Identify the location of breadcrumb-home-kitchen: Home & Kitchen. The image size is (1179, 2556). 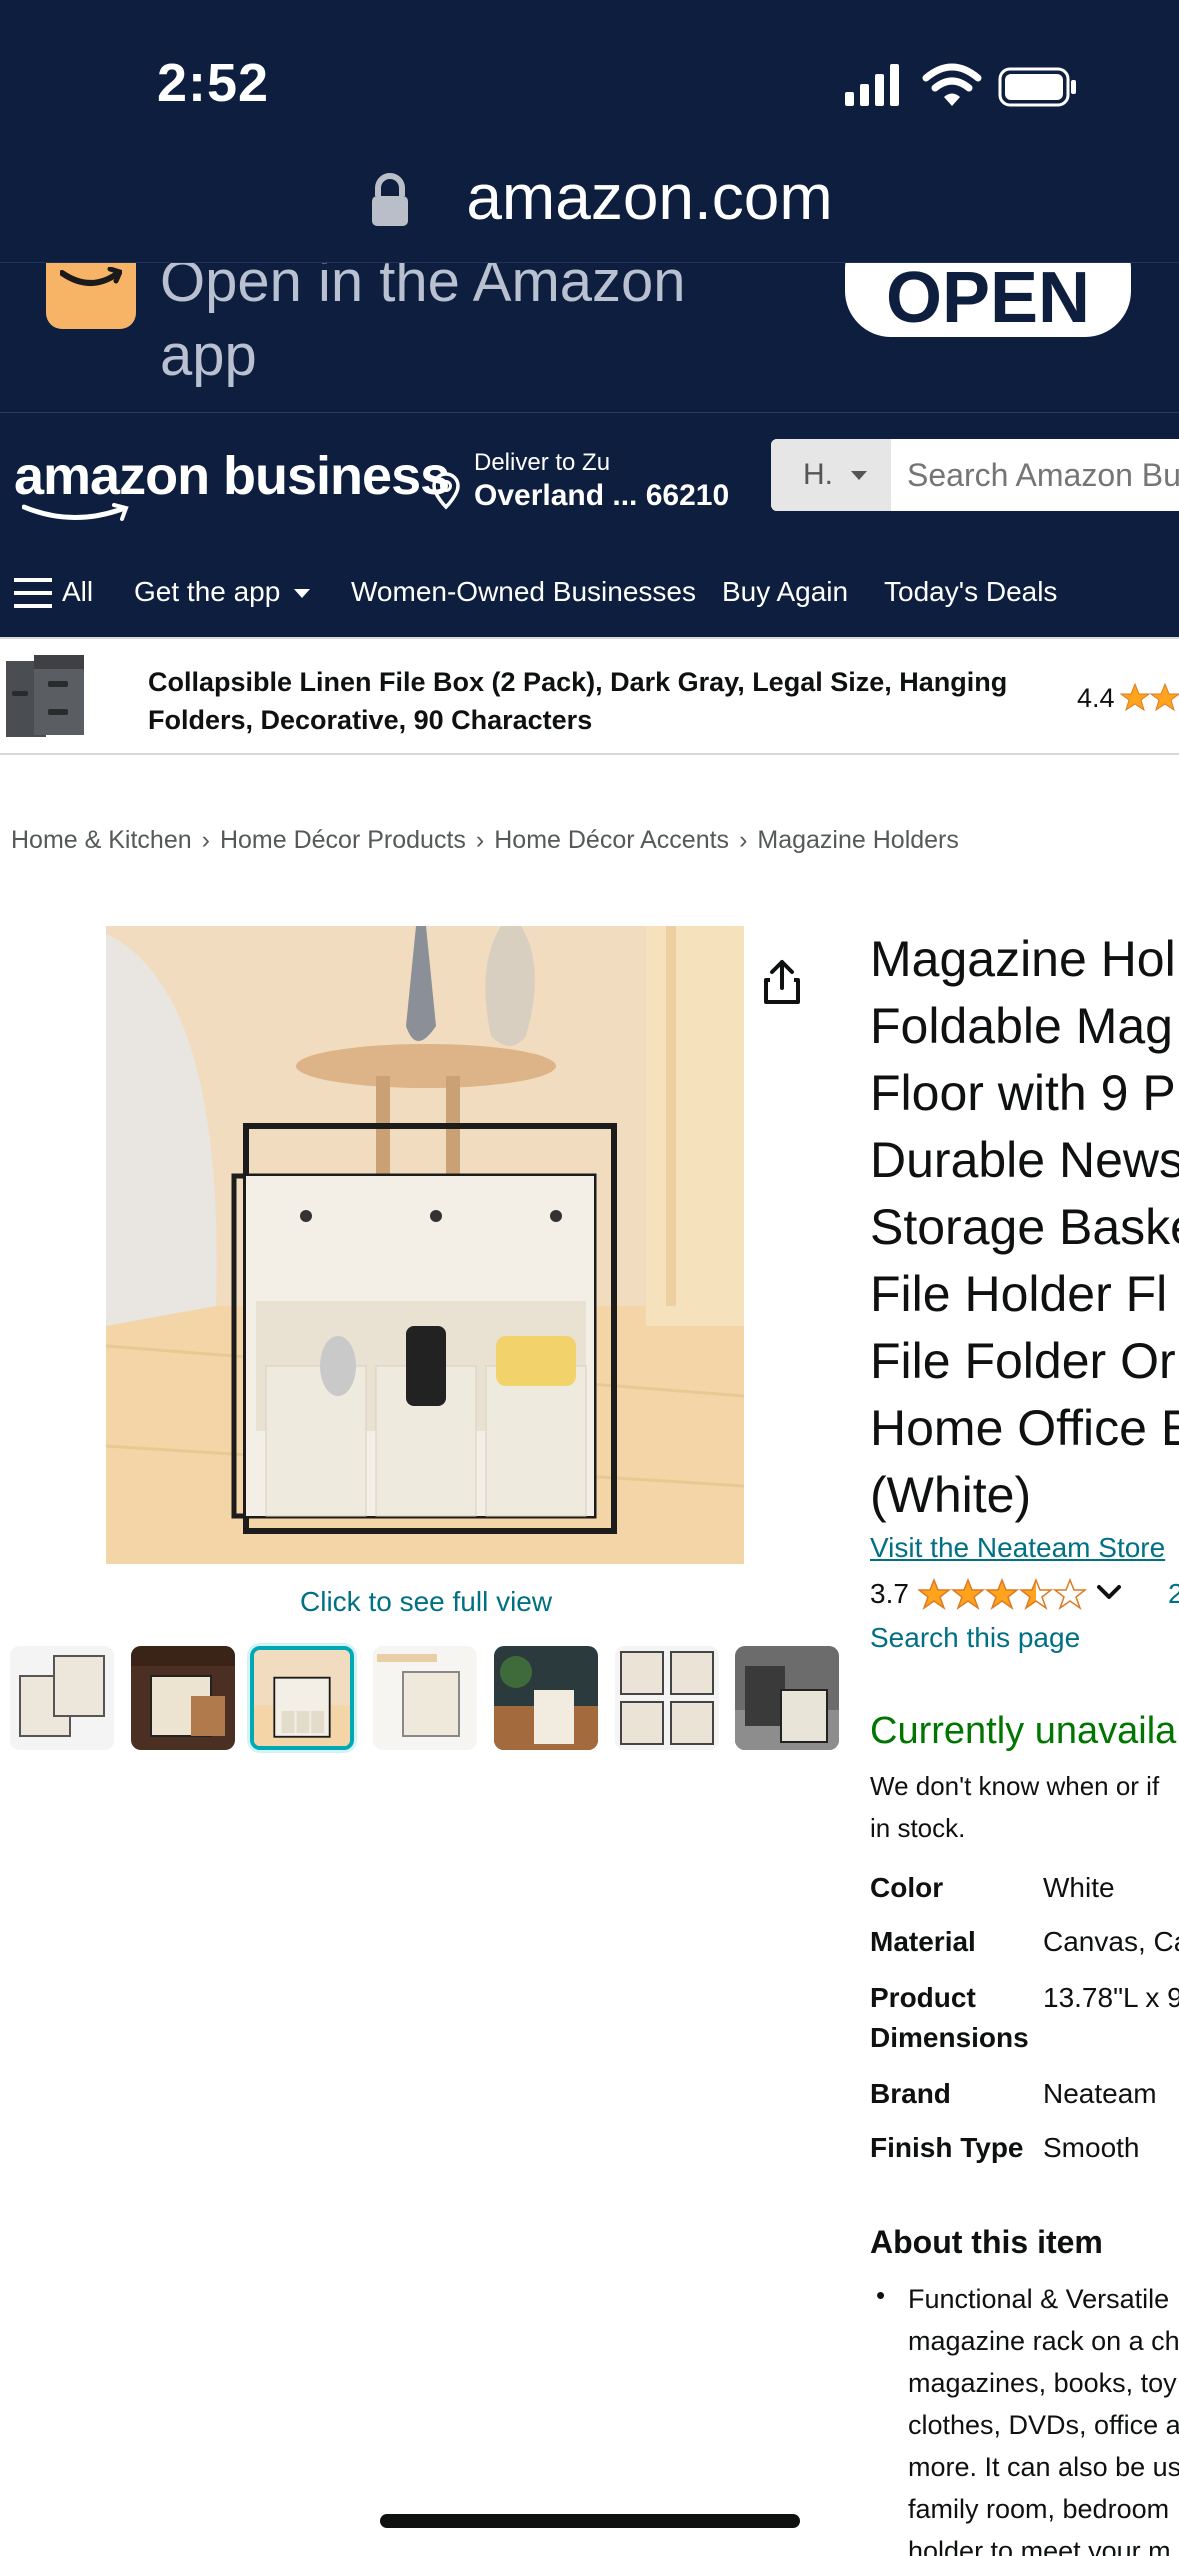
(101, 840).